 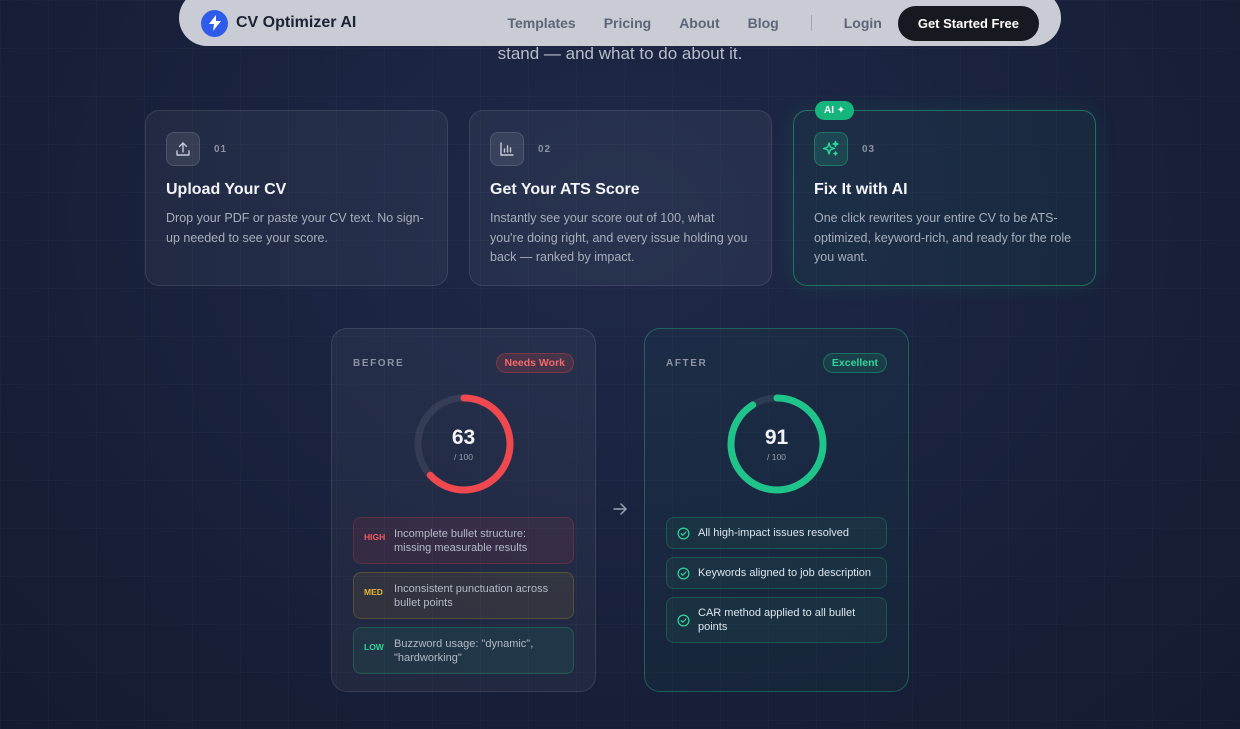 I want to click on step-number: 01, so click(x=221, y=149).